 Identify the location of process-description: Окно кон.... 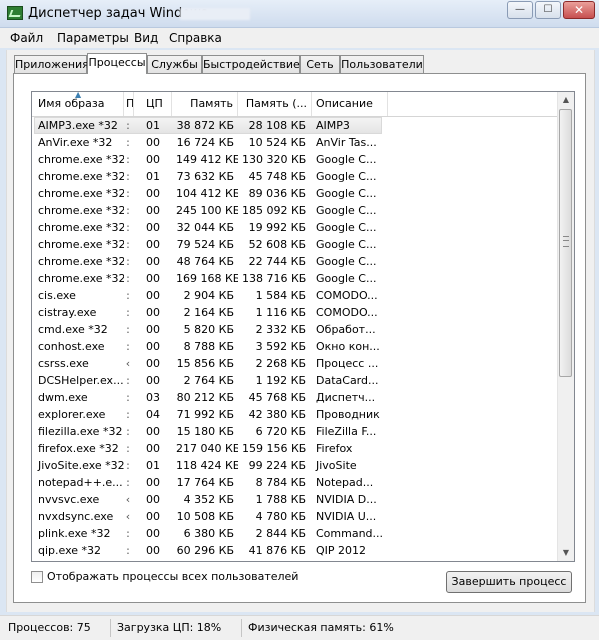
(348, 346).